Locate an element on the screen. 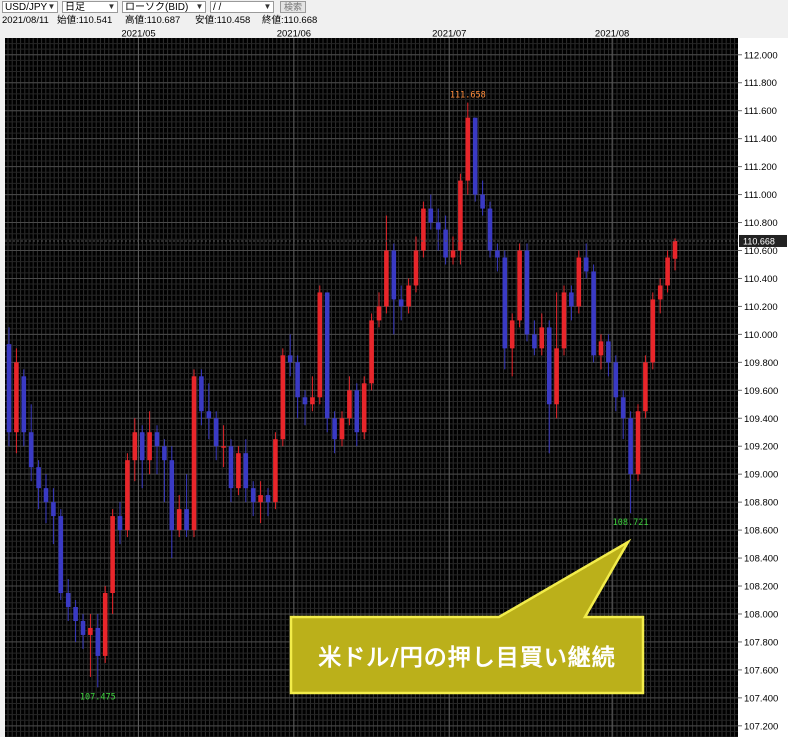 The width and height of the screenshot is (788, 737). x-axis-band is located at coordinates (394, 33).